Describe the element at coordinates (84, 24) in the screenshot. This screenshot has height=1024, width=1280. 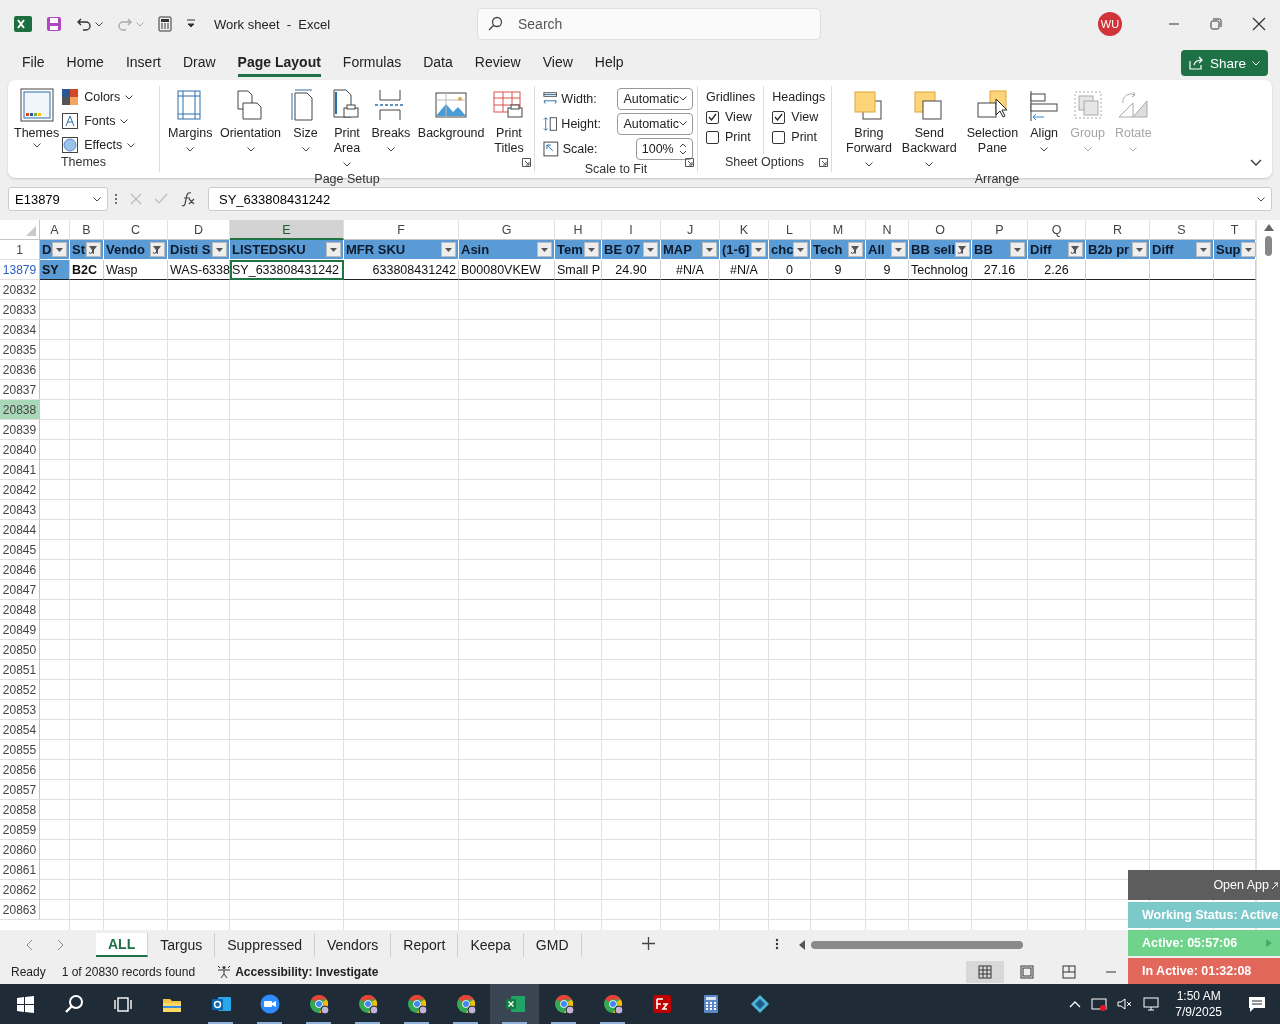
I see `undo-icon` at that location.